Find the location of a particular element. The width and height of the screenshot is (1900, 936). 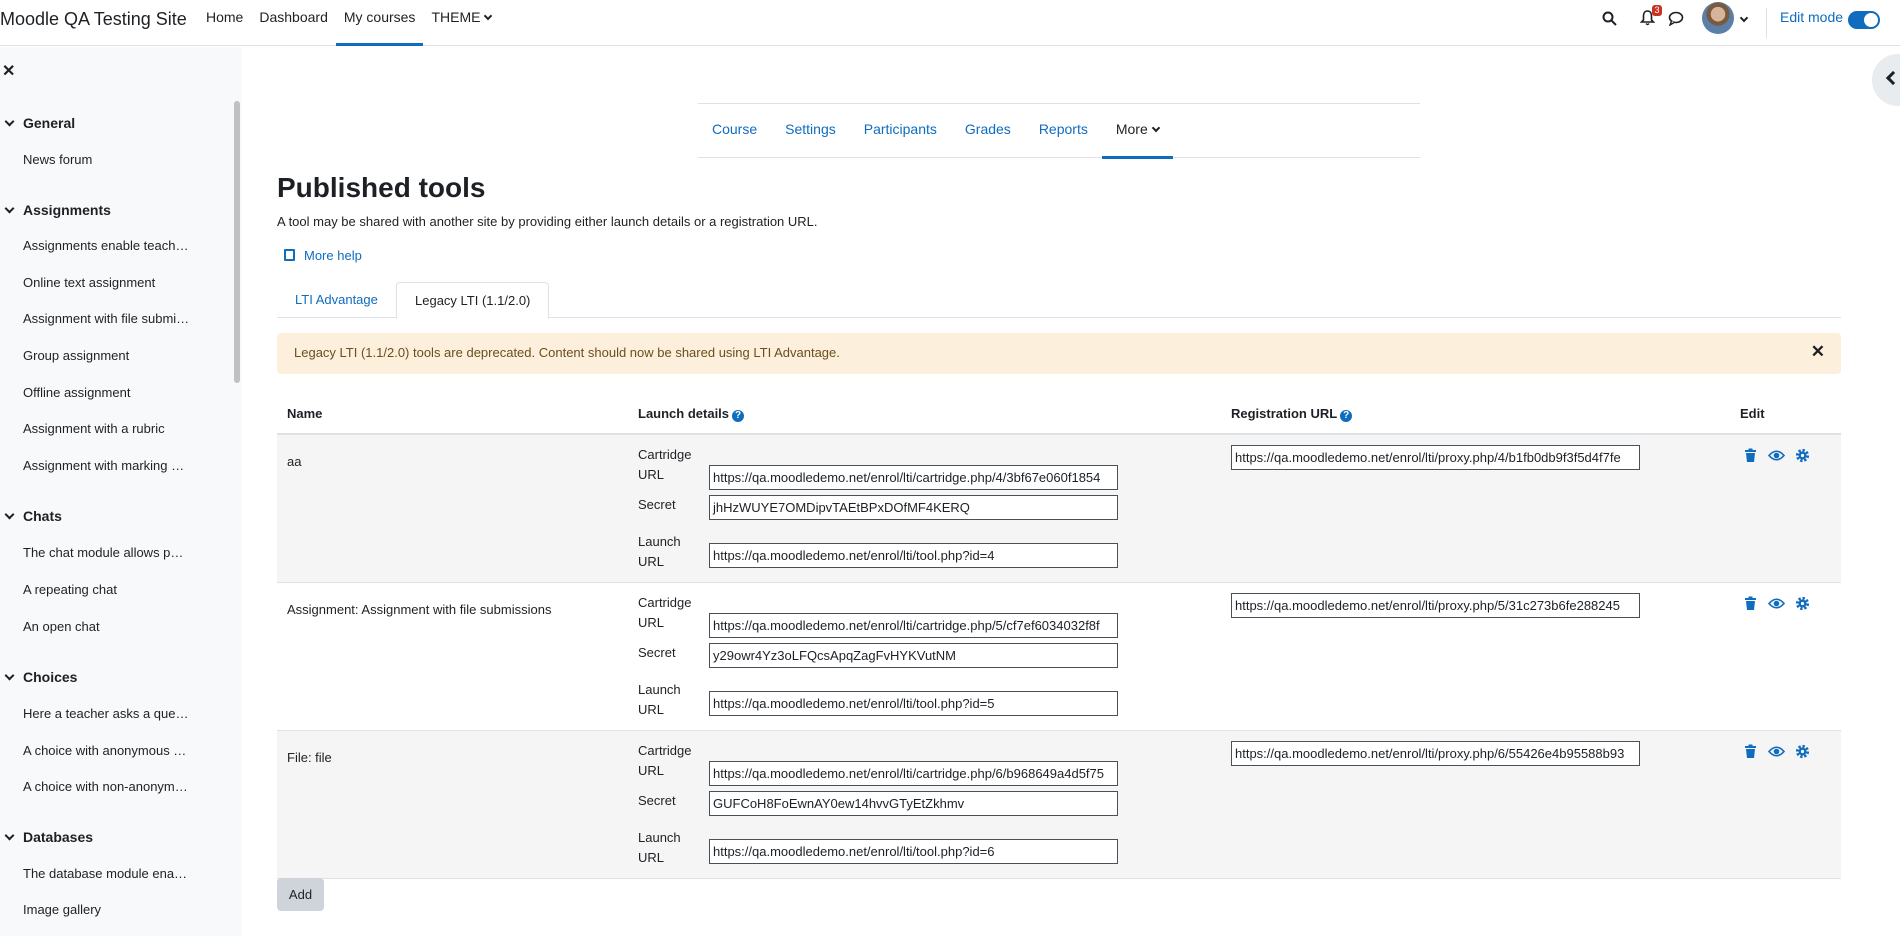

tab-course: Course is located at coordinates (734, 131).